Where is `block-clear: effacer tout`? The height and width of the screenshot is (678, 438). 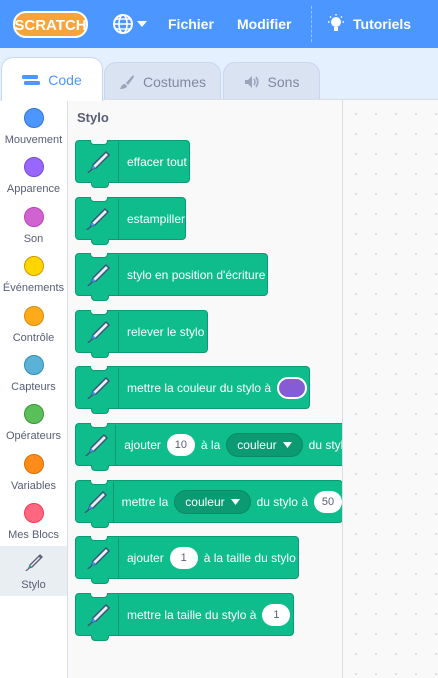
block-clear: effacer tout is located at coordinates (132, 164).